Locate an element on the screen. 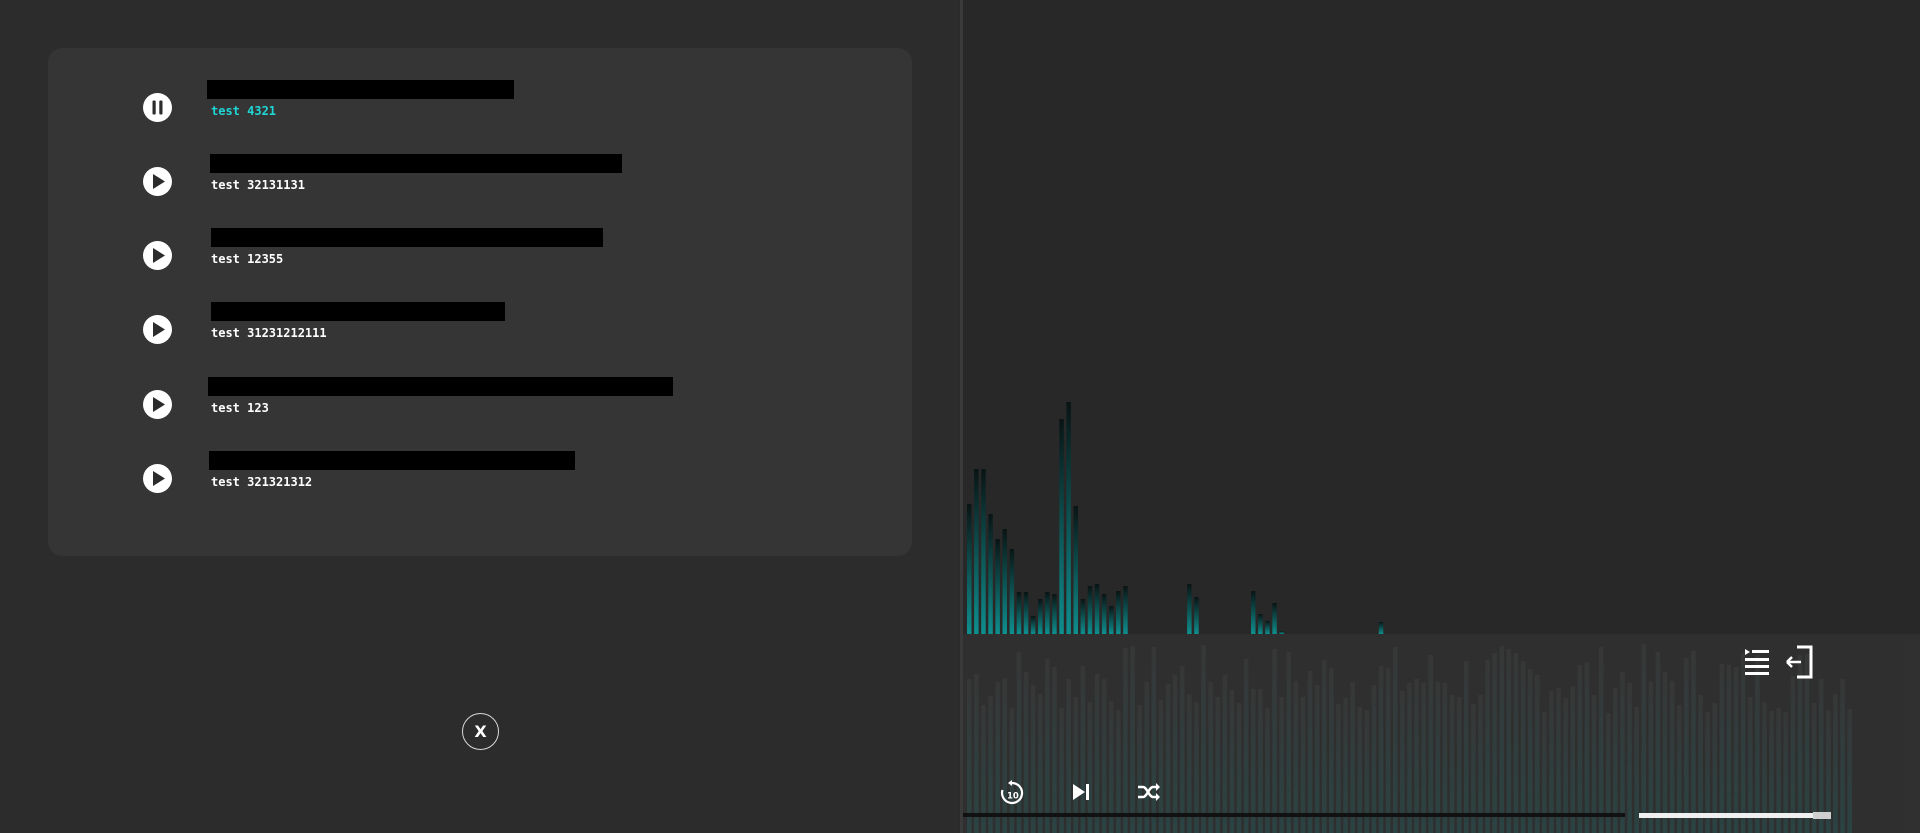 This screenshot has width=1920, height=833. volume-handle is located at coordinates (1822, 815).